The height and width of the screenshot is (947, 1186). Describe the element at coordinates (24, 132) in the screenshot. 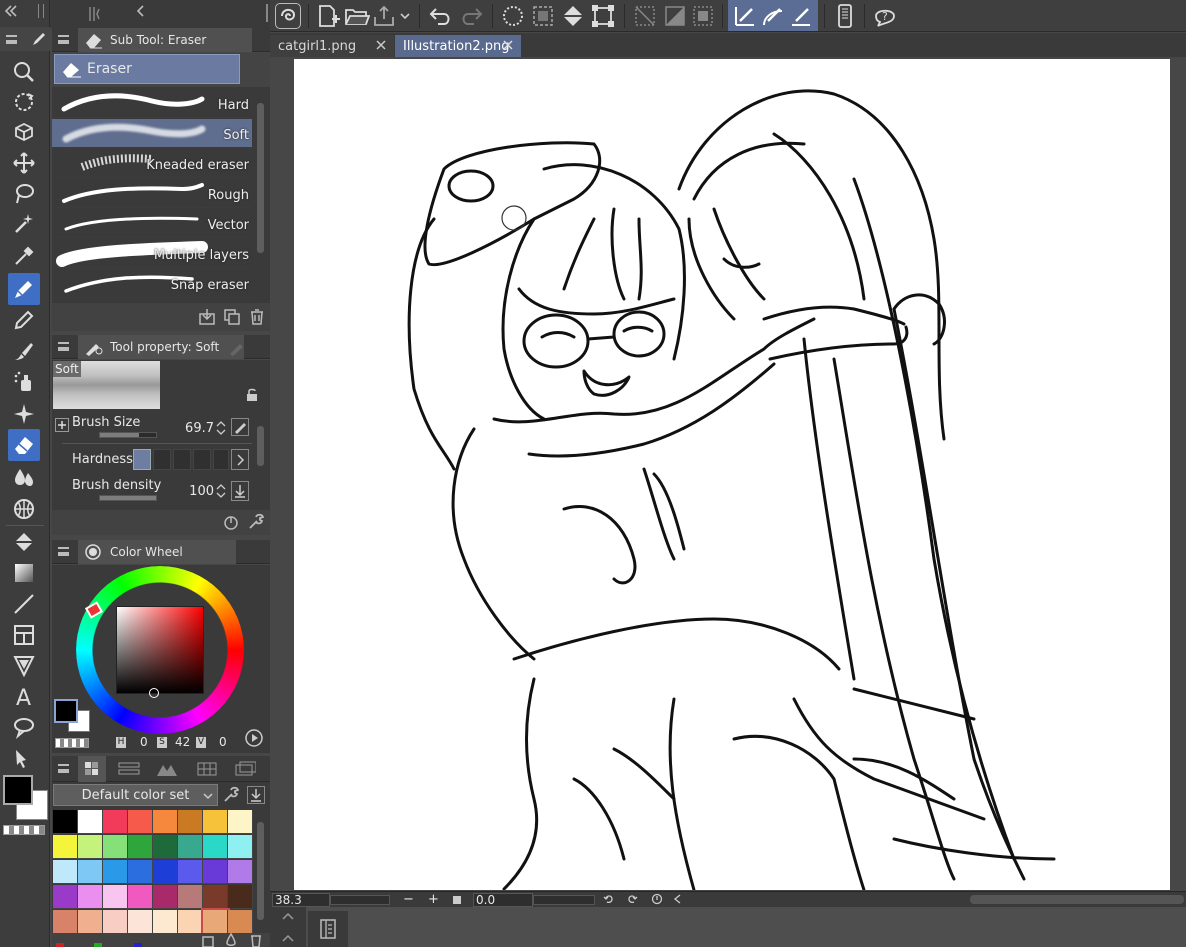

I see `object-tool-icon` at that location.